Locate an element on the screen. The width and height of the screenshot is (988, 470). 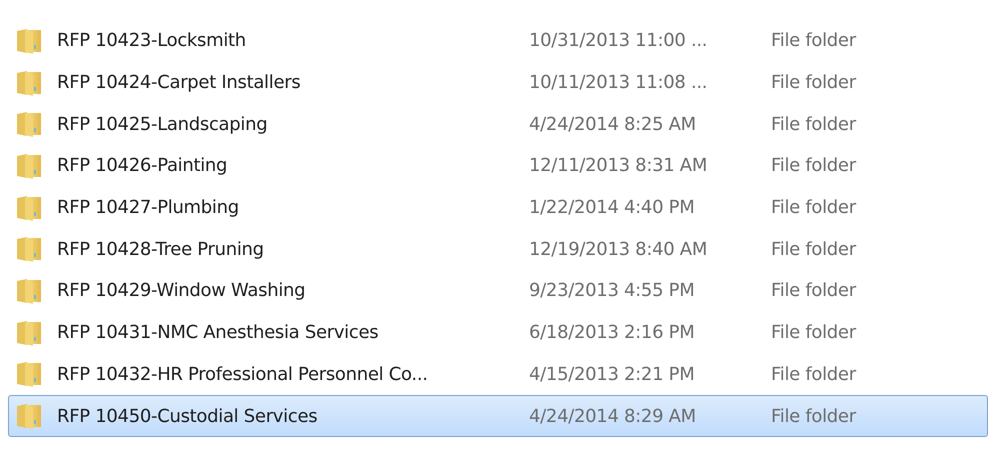
folder-name: RFP 10423-Locksmith is located at coordinates (152, 41).